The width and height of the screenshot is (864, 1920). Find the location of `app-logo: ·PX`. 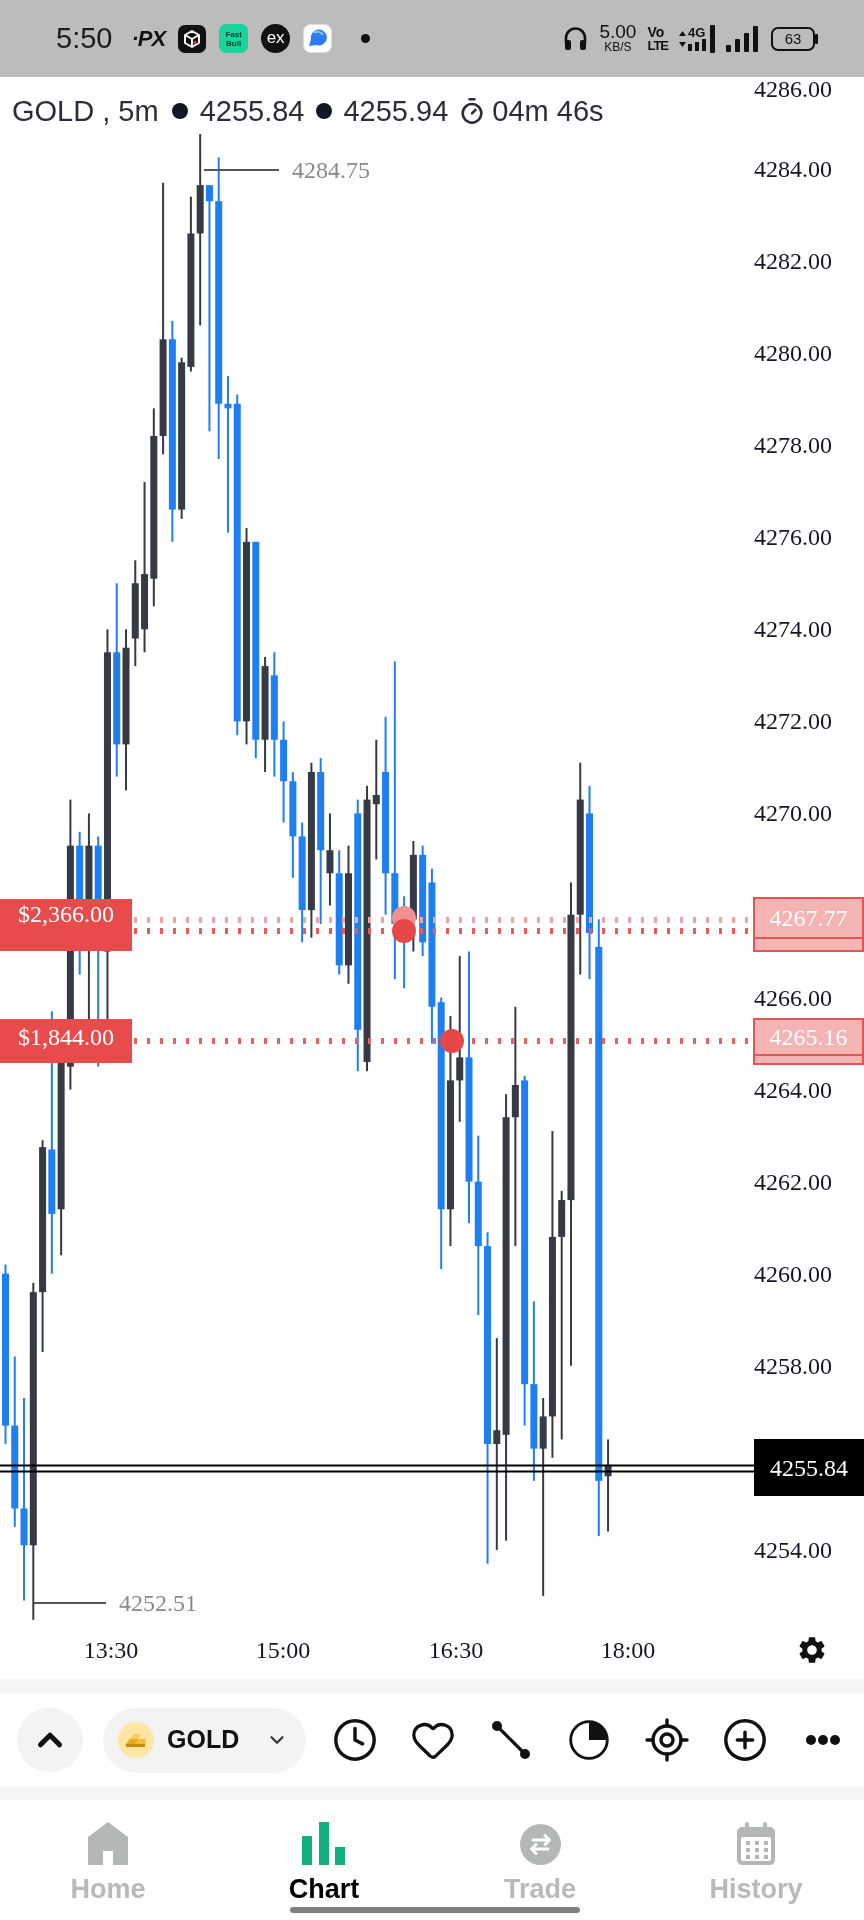

app-logo: ·PX is located at coordinates (148, 38).